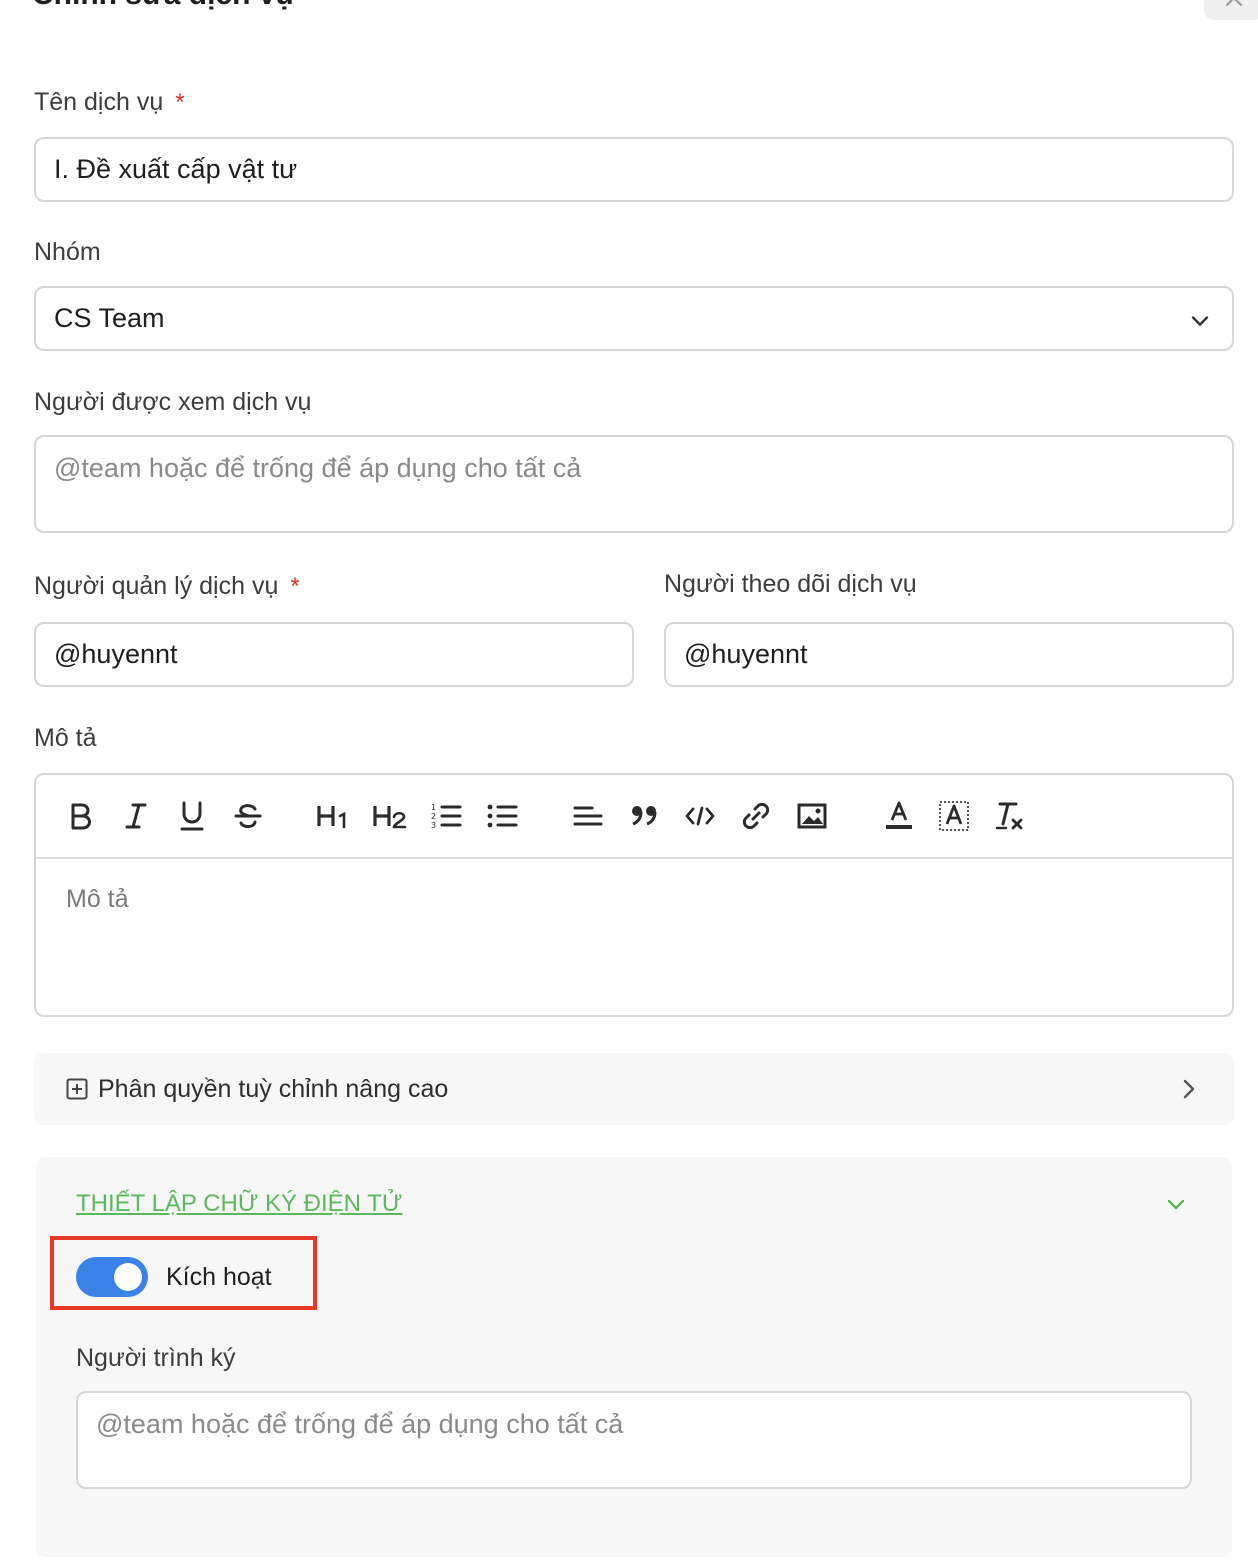 The height and width of the screenshot is (1560, 1258). Describe the element at coordinates (700, 816) in the screenshot. I see `code-icon` at that location.